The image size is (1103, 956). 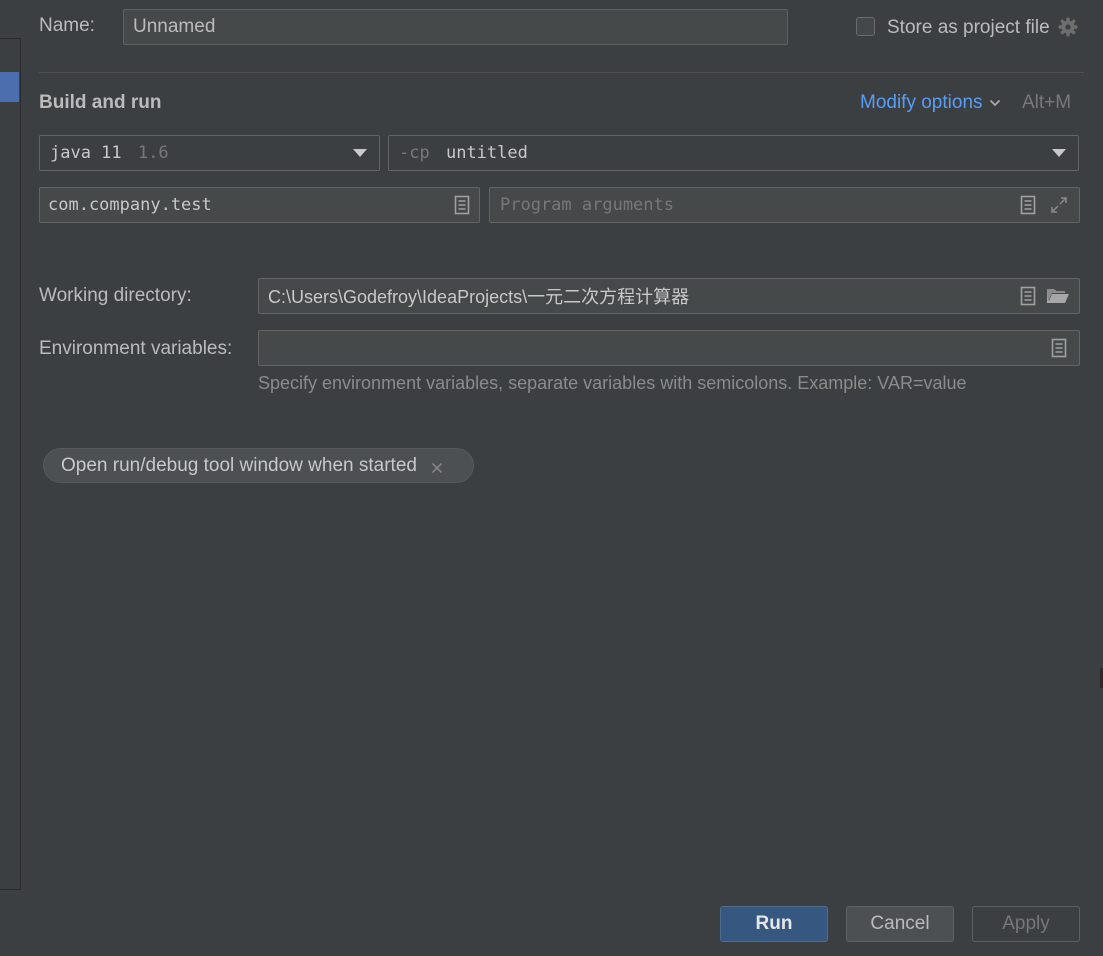 What do you see at coordinates (130, 205) in the screenshot?
I see `main-class-value: com.company.test` at bounding box center [130, 205].